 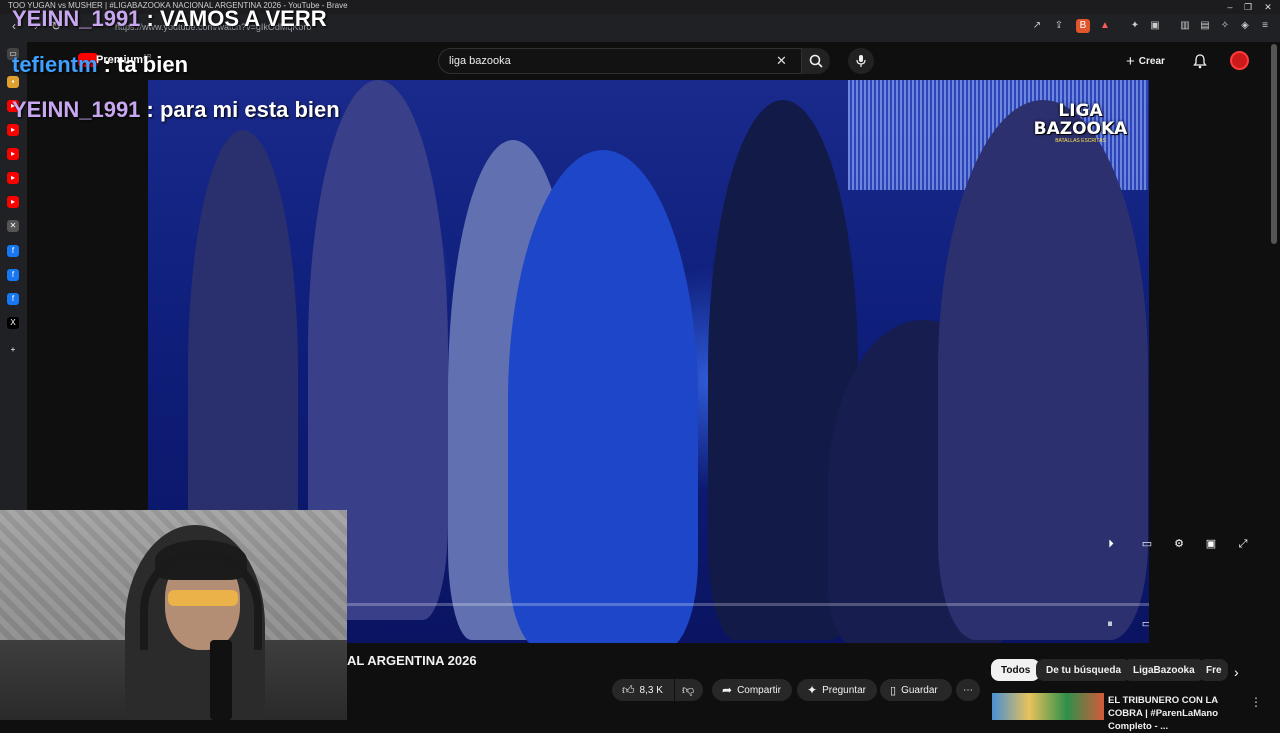 I want to click on extensions-icon: ✦, so click(x=1135, y=26).